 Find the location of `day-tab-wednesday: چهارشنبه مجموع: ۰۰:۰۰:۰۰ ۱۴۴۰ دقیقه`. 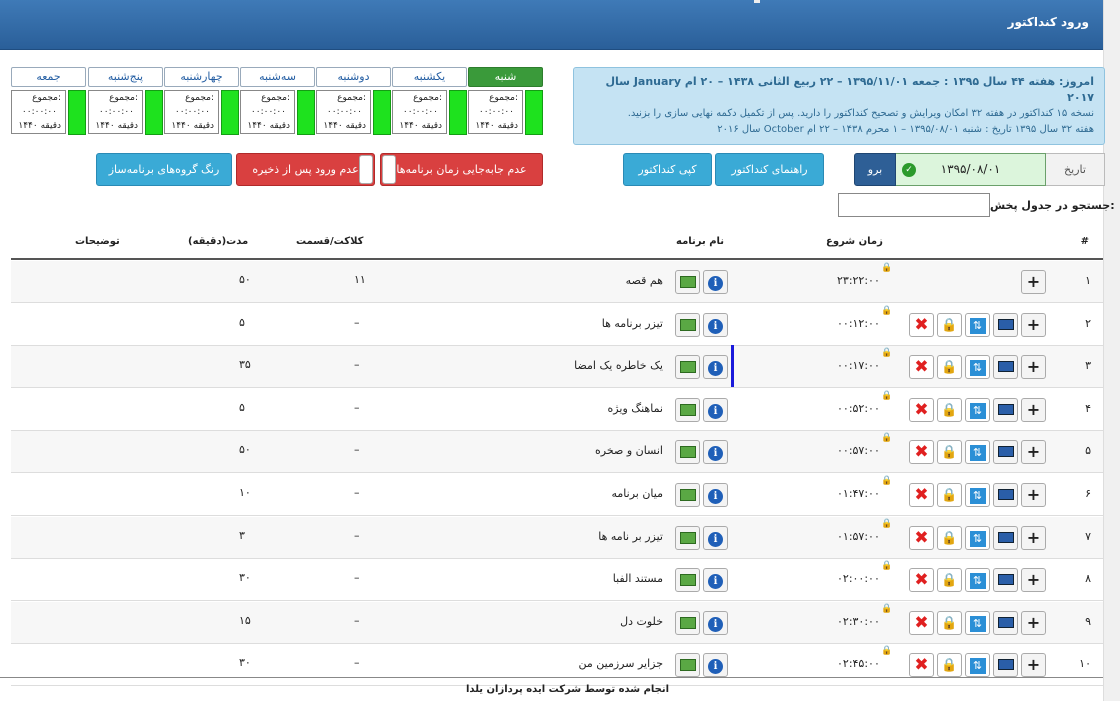

day-tab-wednesday: چهارشنبه مجموع: ۰۰:۰۰:۰۰ ۱۴۴۰ دقیقه is located at coordinates (201, 101).